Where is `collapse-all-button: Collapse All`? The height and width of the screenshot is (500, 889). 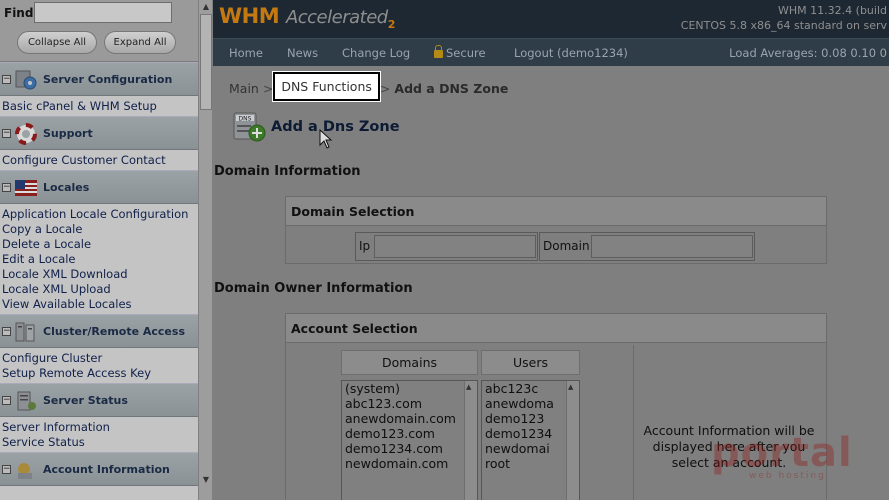 collapse-all-button: Collapse All is located at coordinates (57, 42).